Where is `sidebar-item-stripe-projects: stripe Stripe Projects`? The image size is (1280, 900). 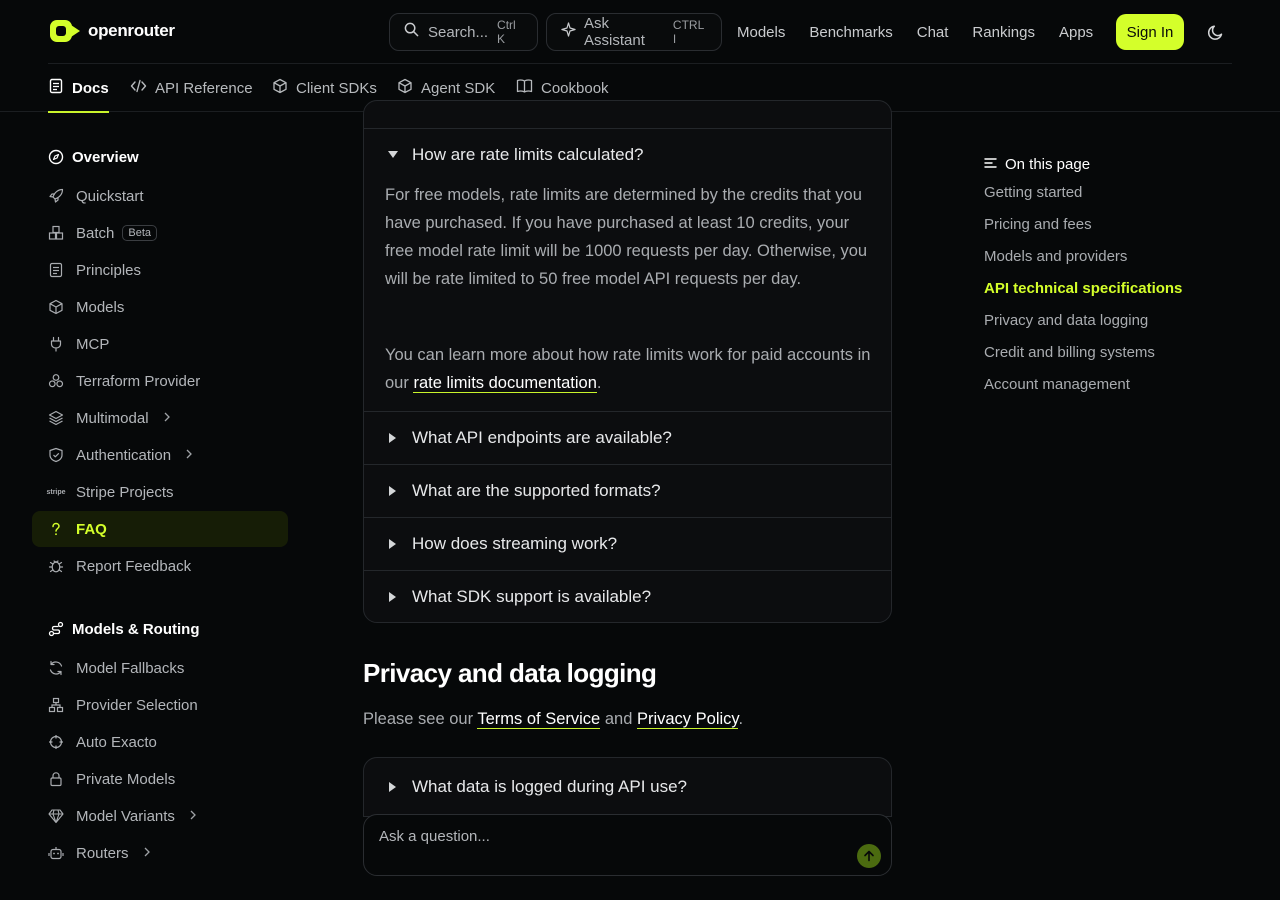
sidebar-item-stripe-projects: stripe Stripe Projects is located at coordinates (160, 492).